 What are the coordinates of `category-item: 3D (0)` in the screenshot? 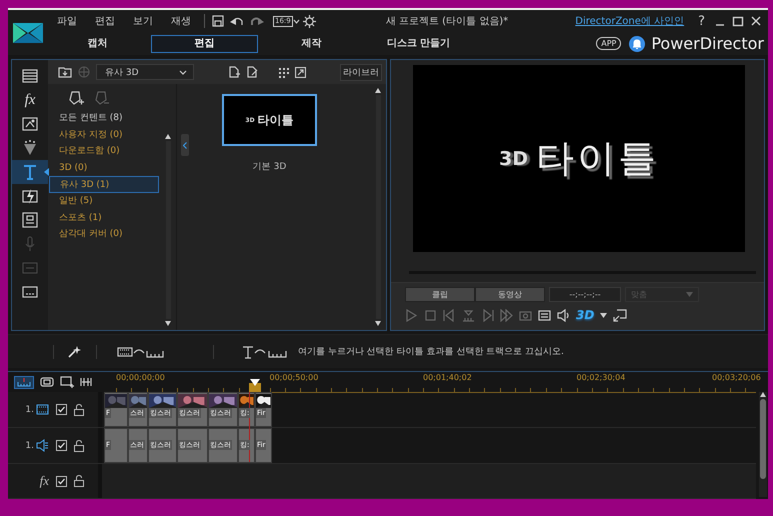 It's located at (104, 168).